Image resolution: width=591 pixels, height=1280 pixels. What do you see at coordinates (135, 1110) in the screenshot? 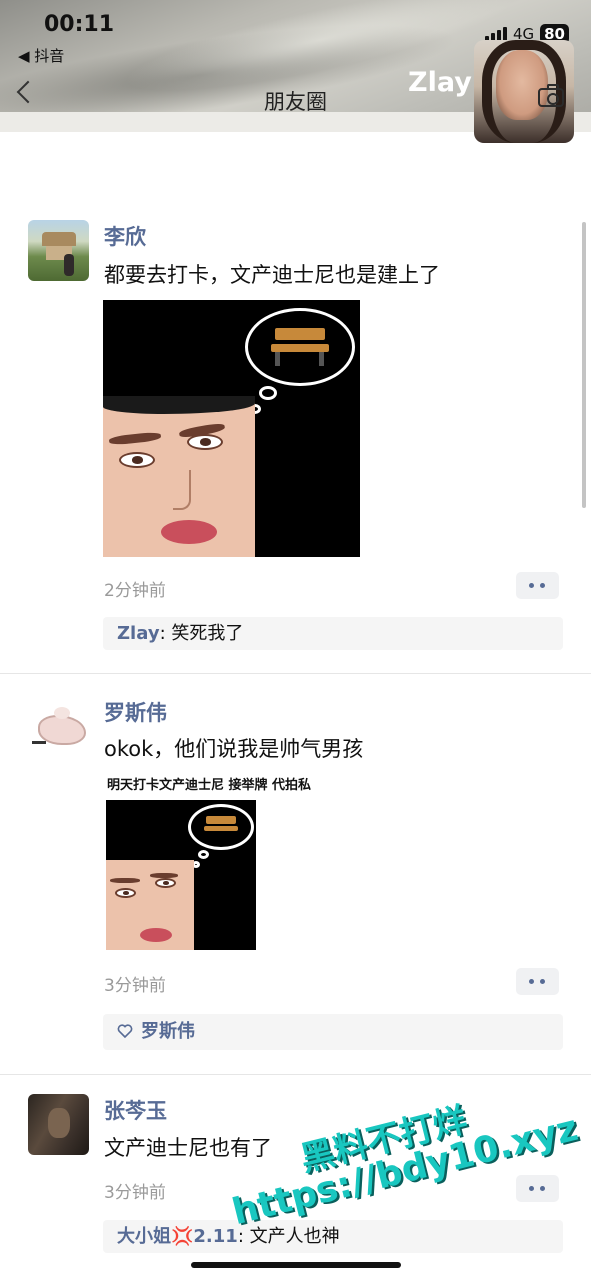
I see `post-author: 张芩玉` at bounding box center [135, 1110].